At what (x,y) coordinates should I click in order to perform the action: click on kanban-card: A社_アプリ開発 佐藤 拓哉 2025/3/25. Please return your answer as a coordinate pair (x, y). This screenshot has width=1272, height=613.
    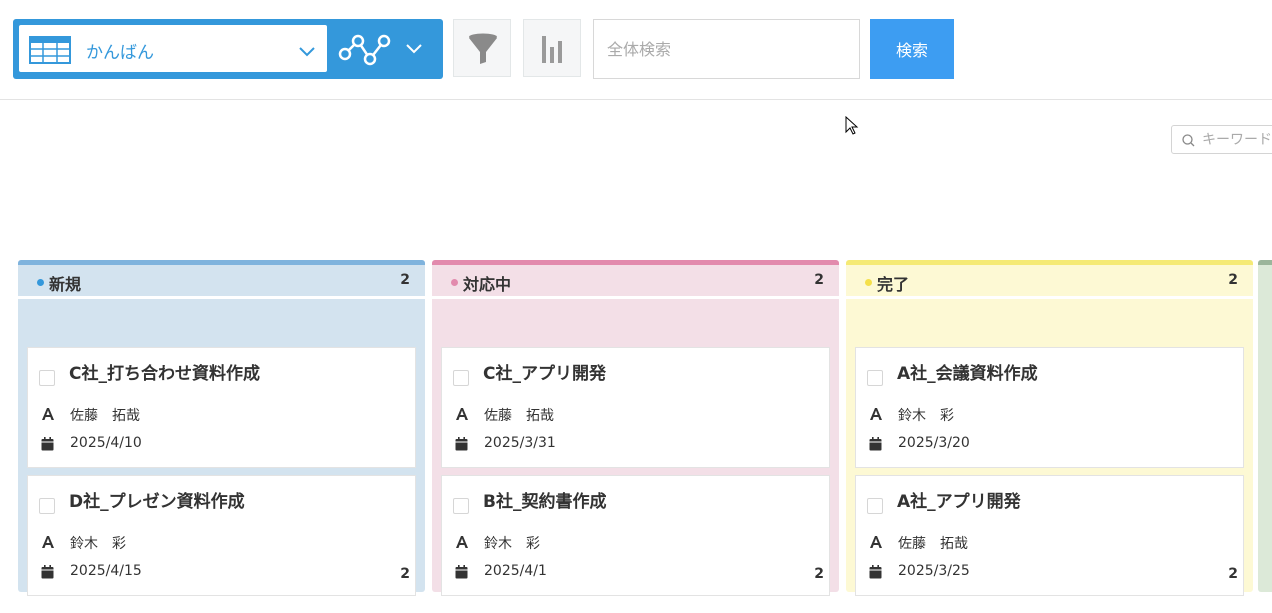
    Looking at the image, I should click on (1049, 535).